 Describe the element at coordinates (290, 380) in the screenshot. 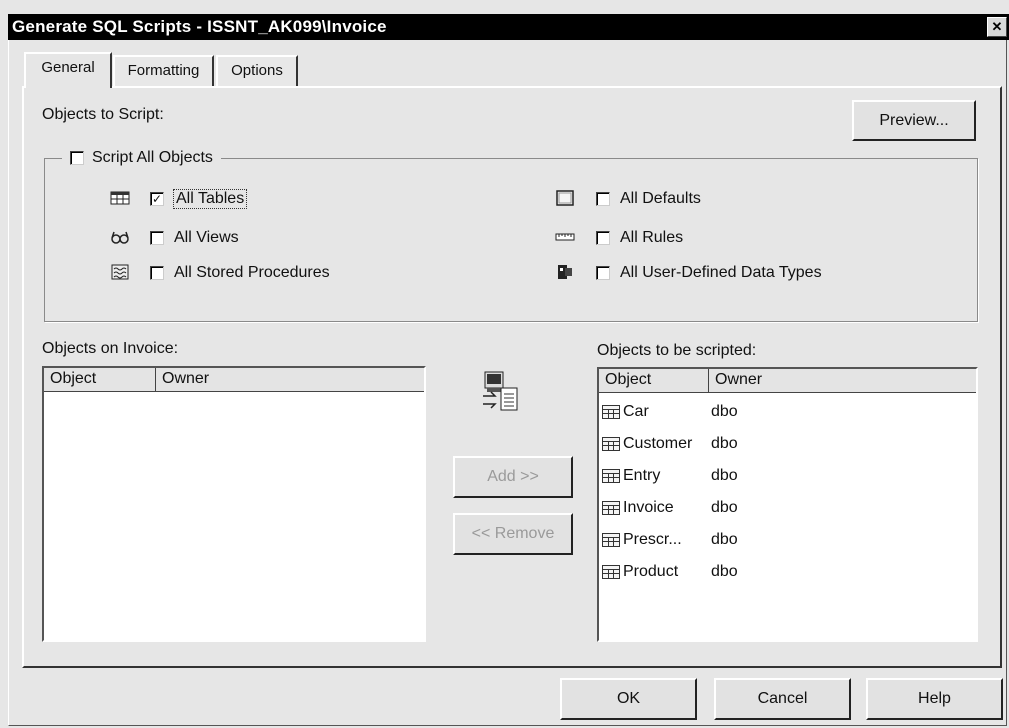

I see `left-column-owner: Owner` at that location.